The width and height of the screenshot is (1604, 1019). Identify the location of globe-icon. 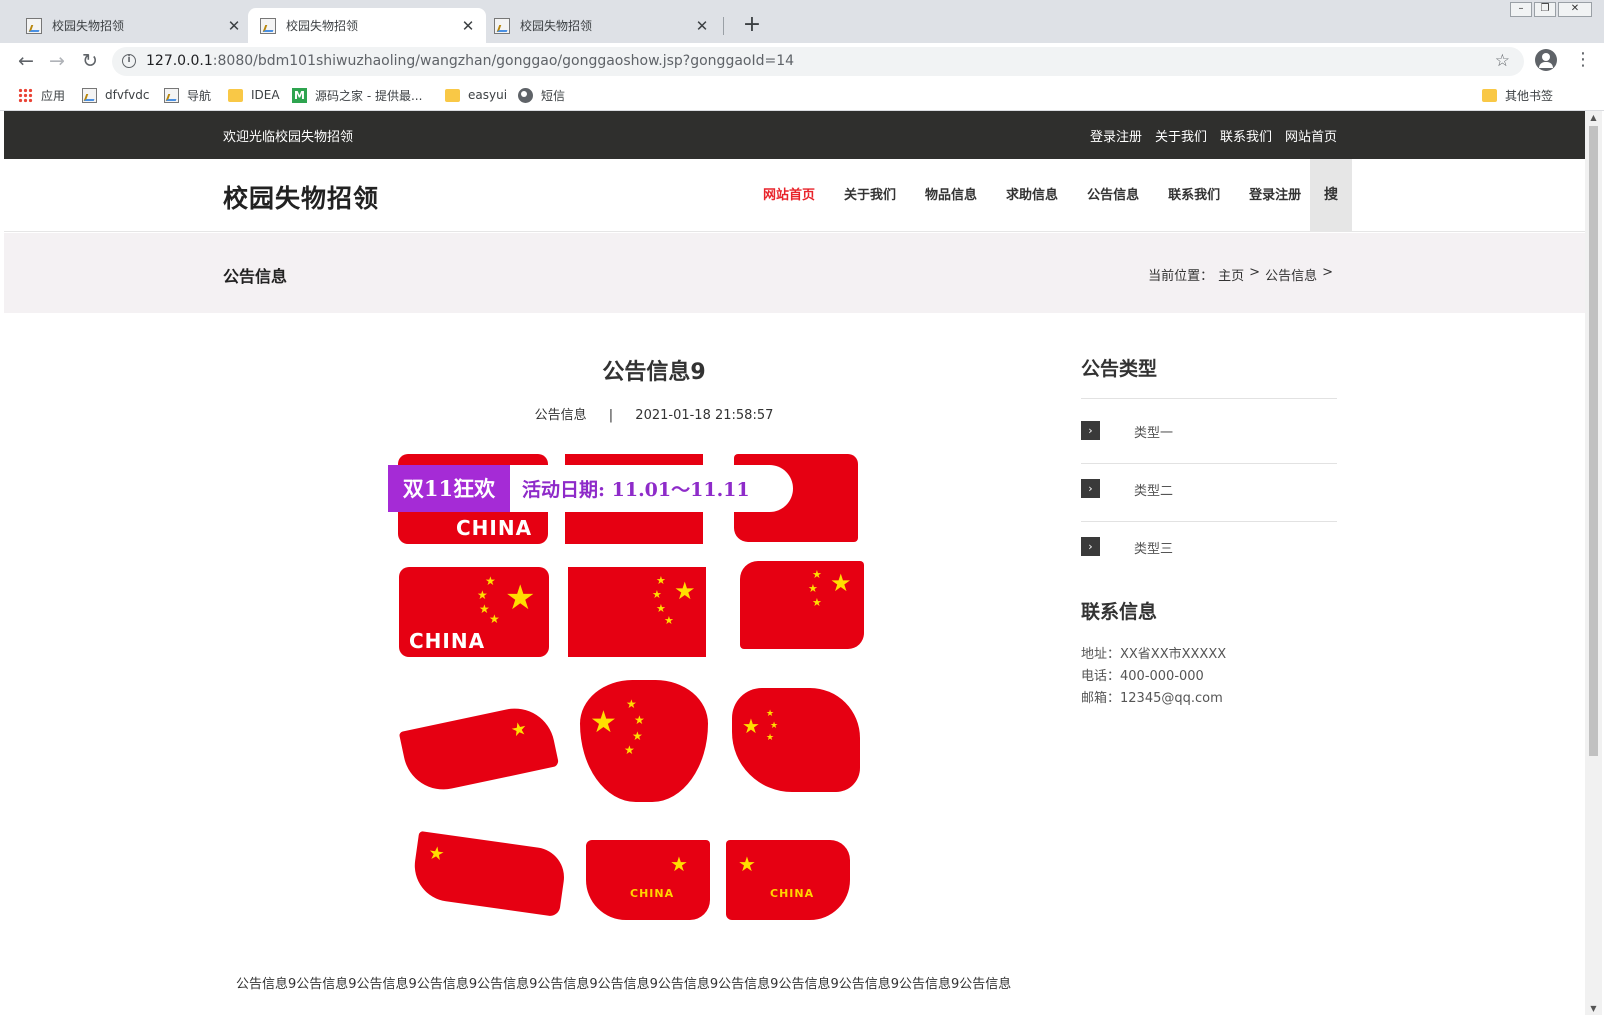
(525, 95).